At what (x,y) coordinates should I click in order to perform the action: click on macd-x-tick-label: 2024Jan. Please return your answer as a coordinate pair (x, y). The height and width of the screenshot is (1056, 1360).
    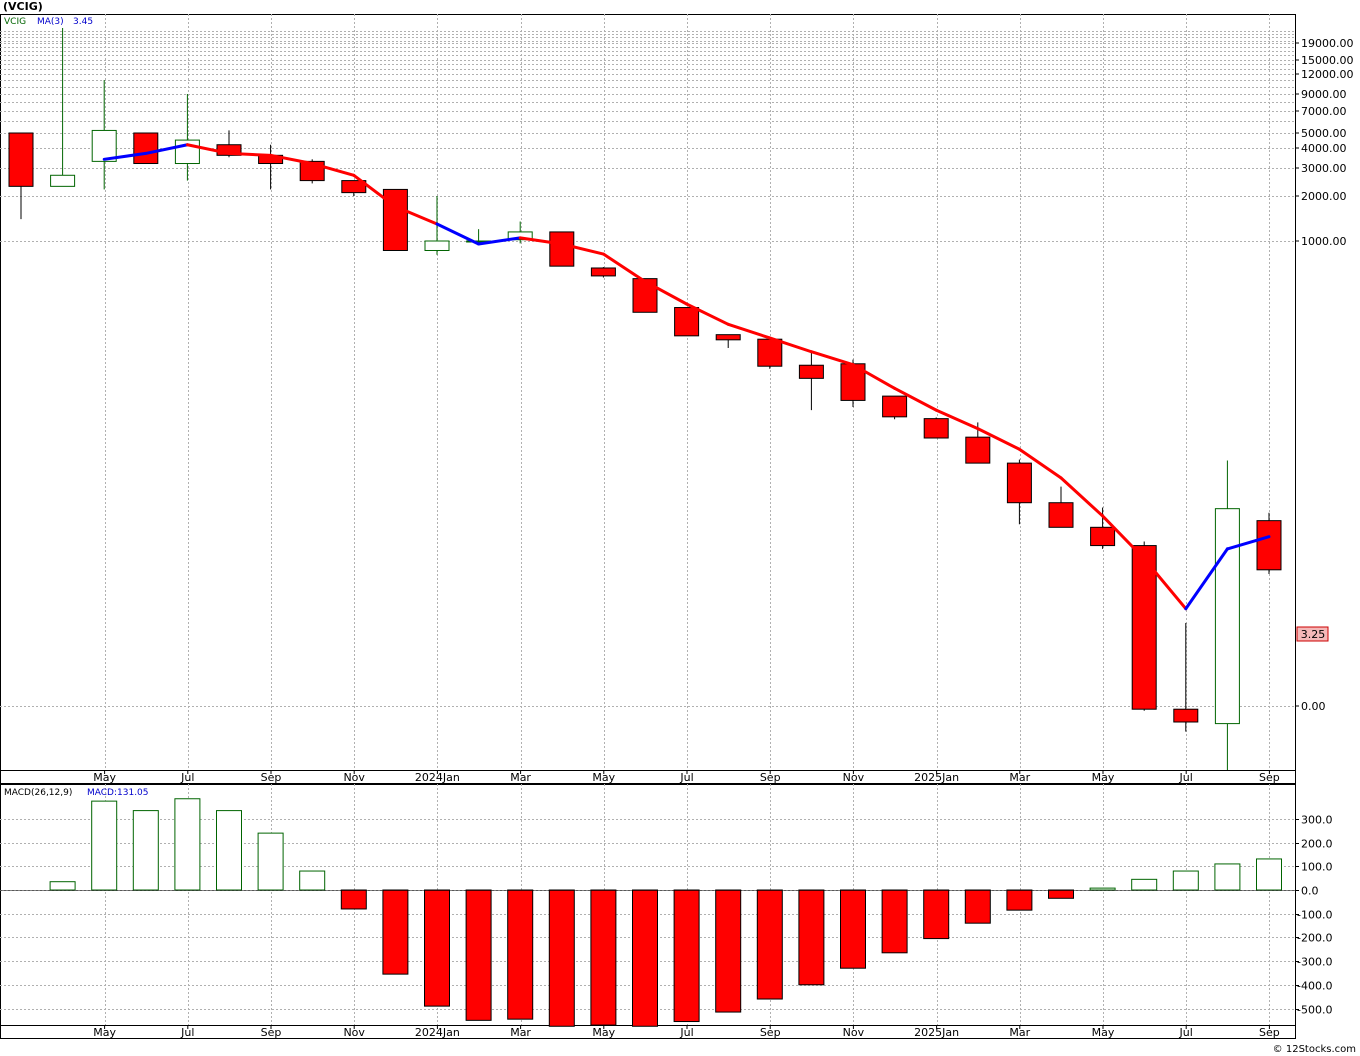
    Looking at the image, I should click on (437, 1032).